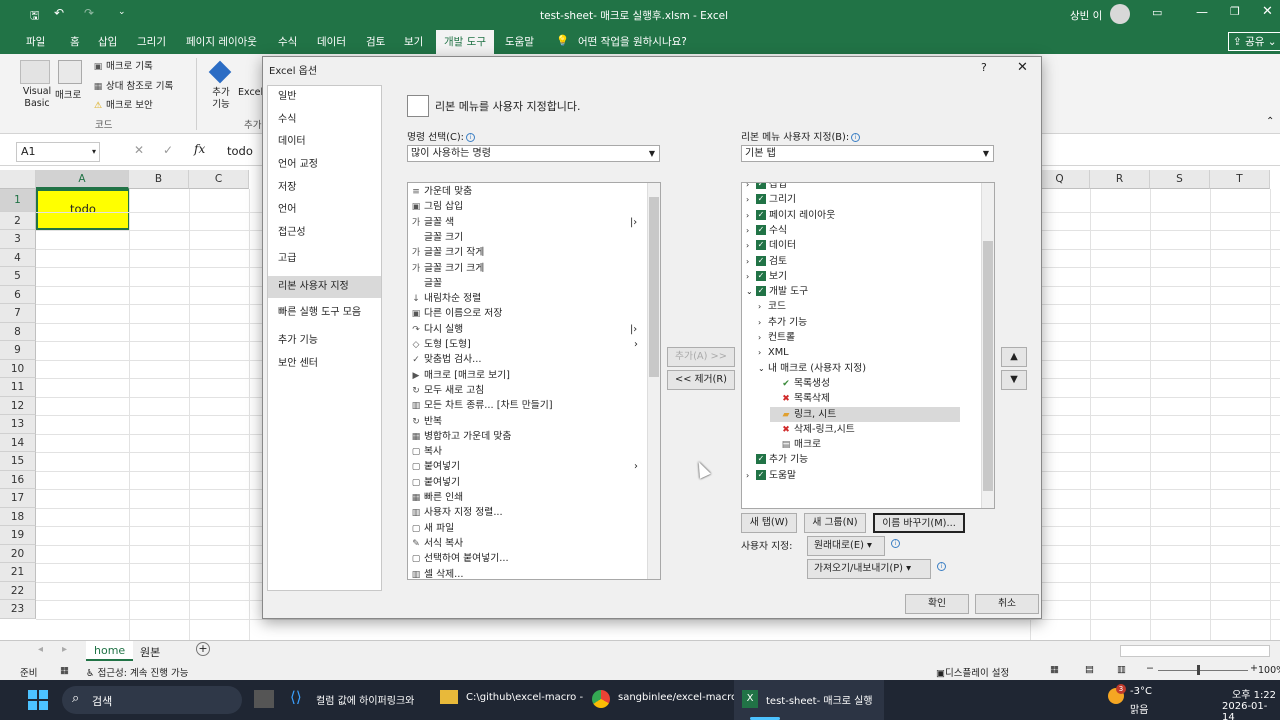  Describe the element at coordinates (107, 41) in the screenshot. I see `tab-insert: 삽입` at that location.